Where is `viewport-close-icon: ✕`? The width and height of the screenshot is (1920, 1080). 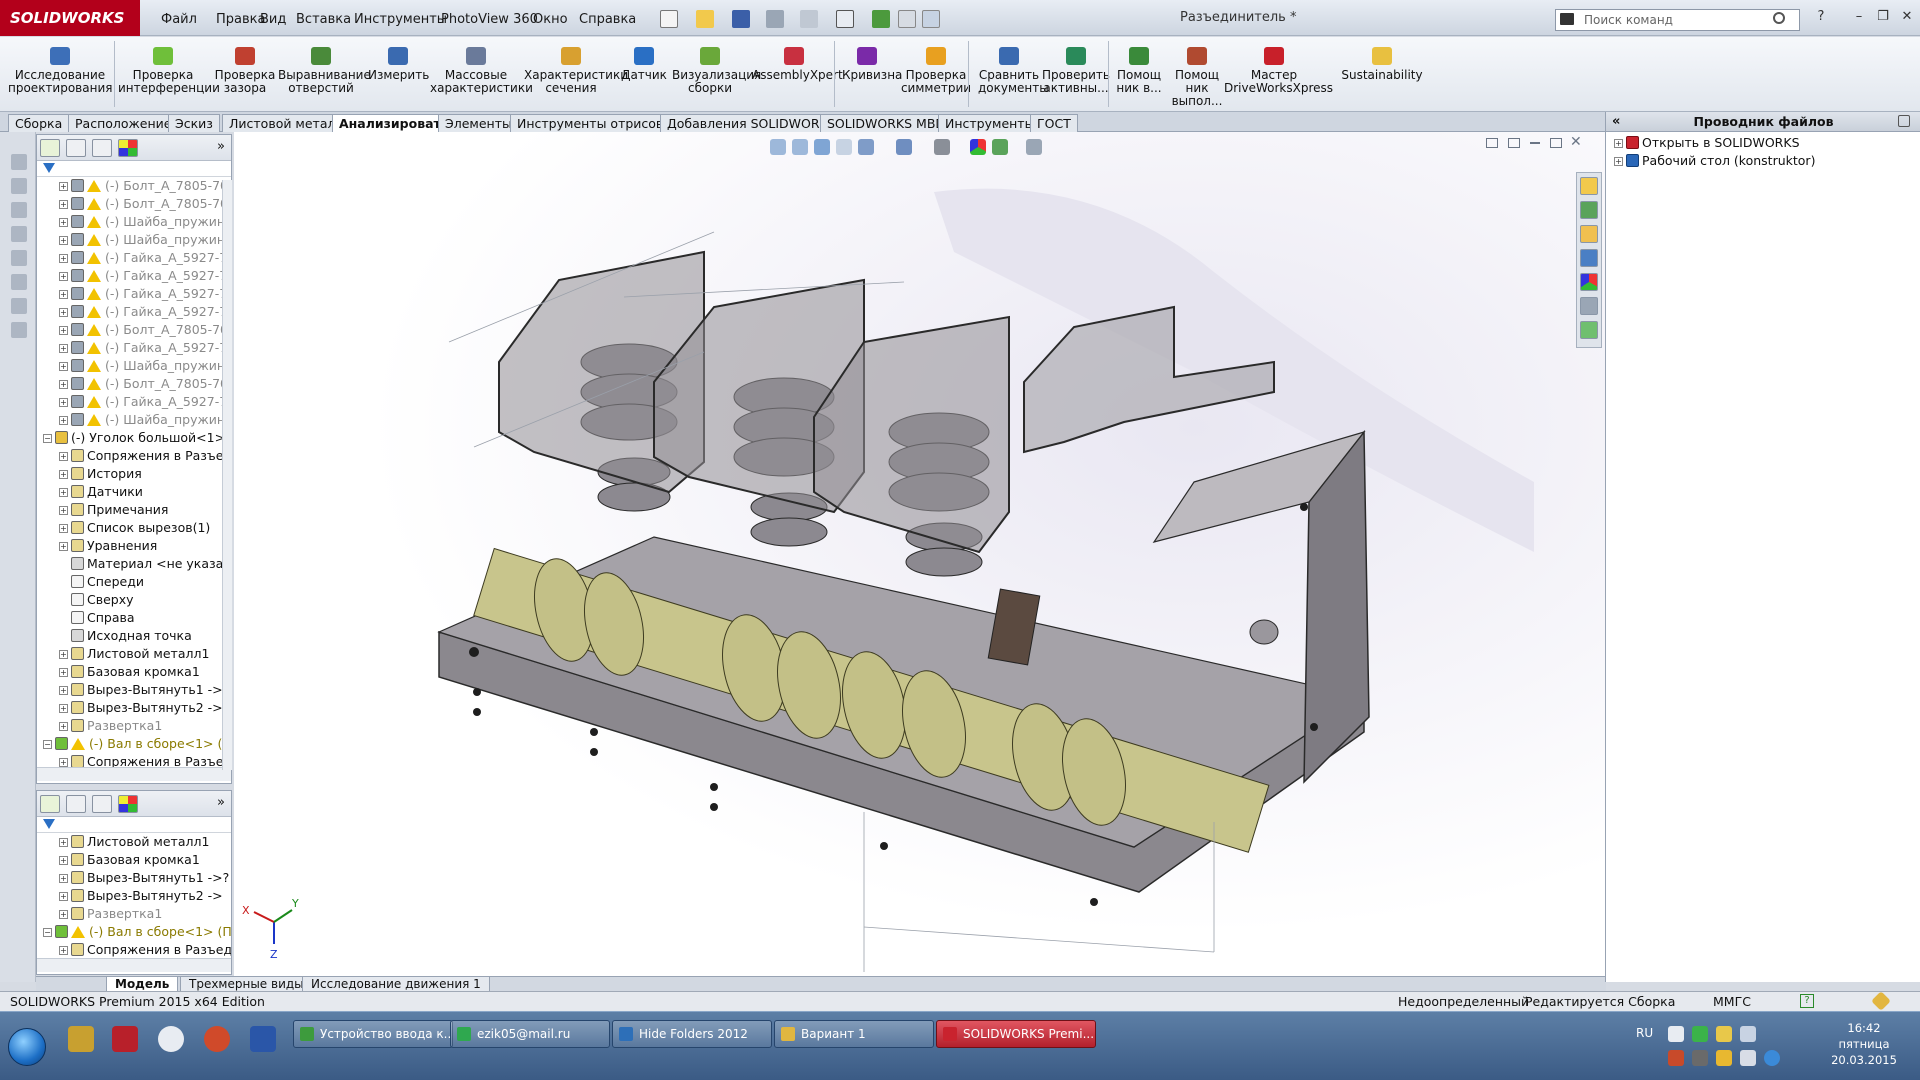
viewport-close-icon: ✕ is located at coordinates (1576, 142).